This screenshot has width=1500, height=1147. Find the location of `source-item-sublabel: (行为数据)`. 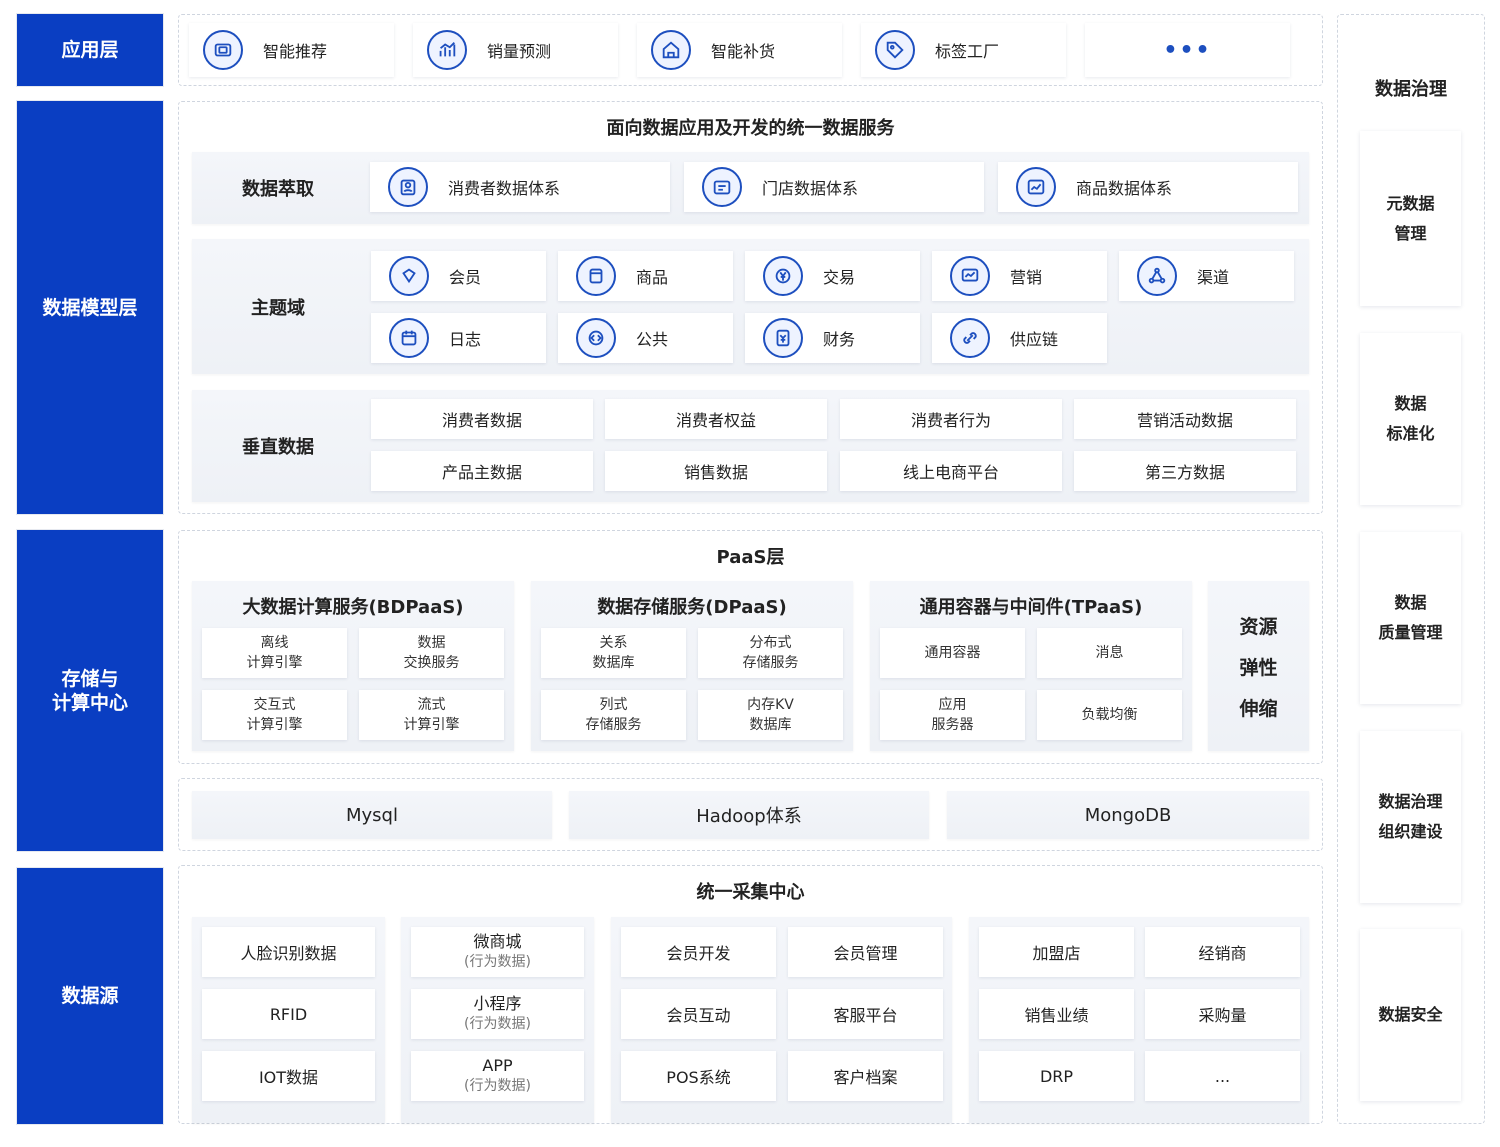

source-item-sublabel: (行为数据) is located at coordinates (497, 962).